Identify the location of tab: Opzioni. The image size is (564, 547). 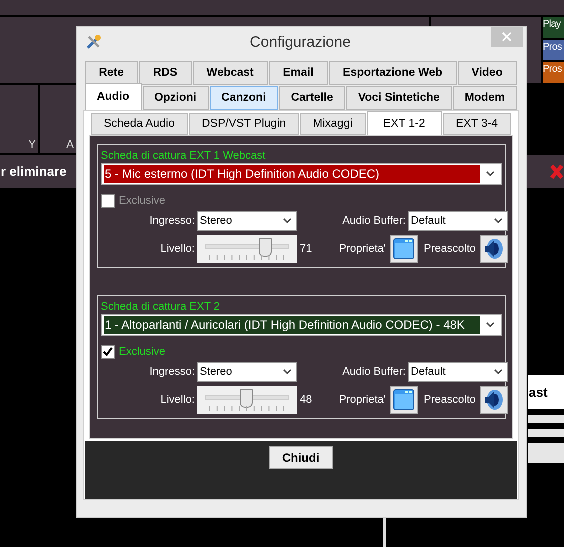
(175, 98).